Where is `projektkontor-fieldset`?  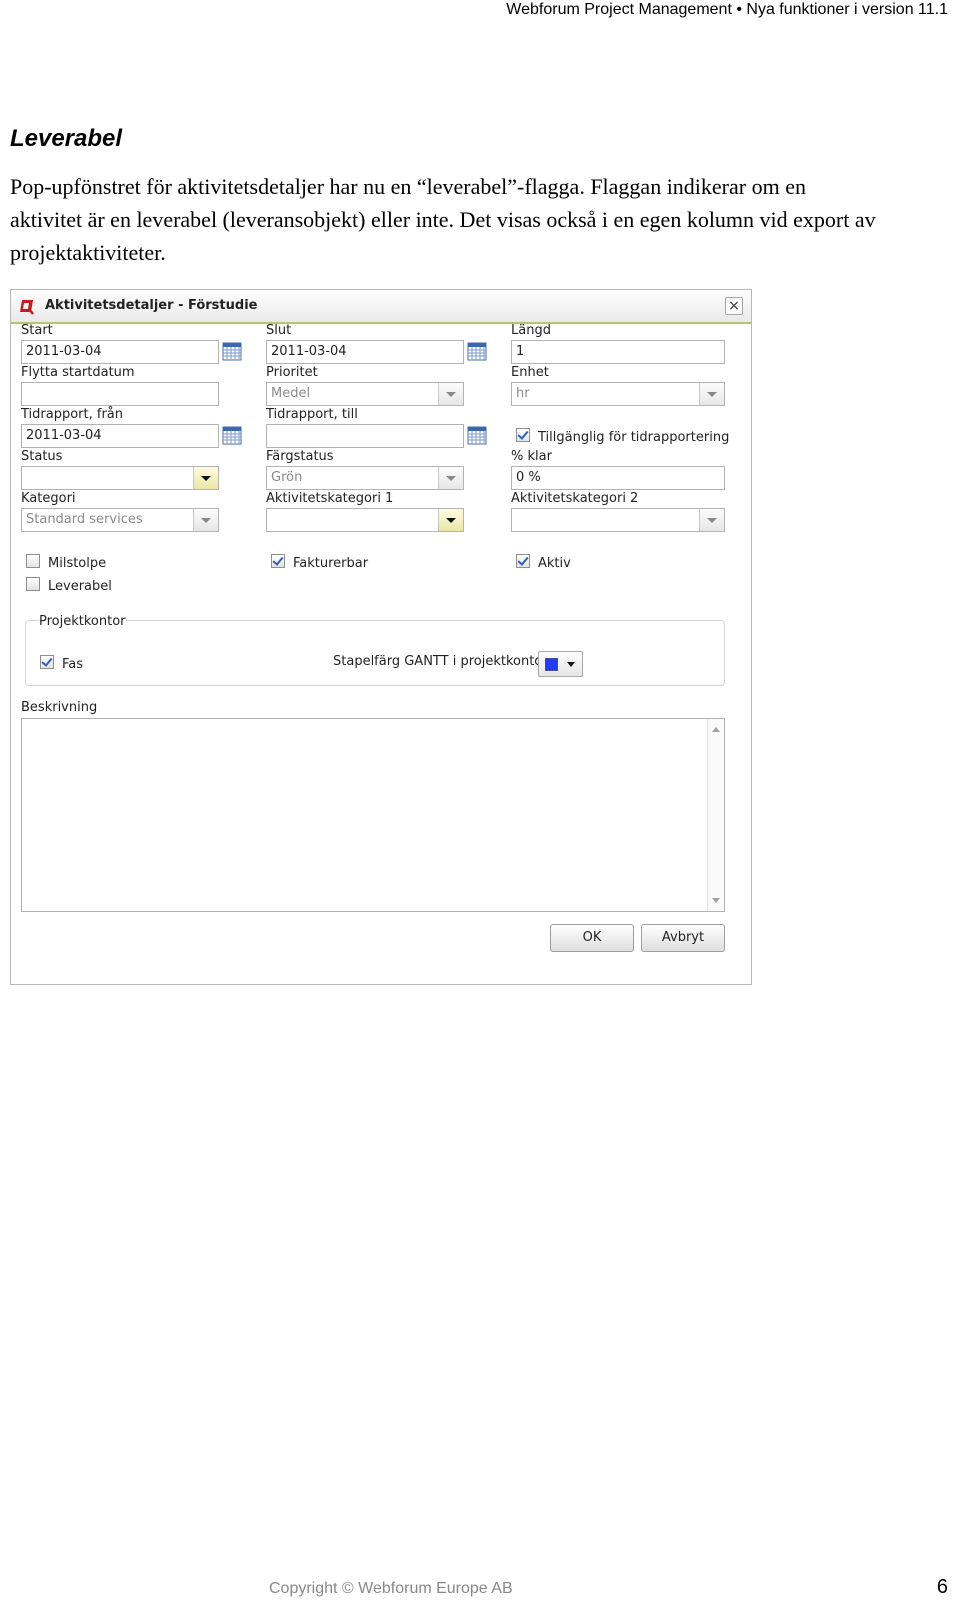
projektkontor-fieldset is located at coordinates (375, 653).